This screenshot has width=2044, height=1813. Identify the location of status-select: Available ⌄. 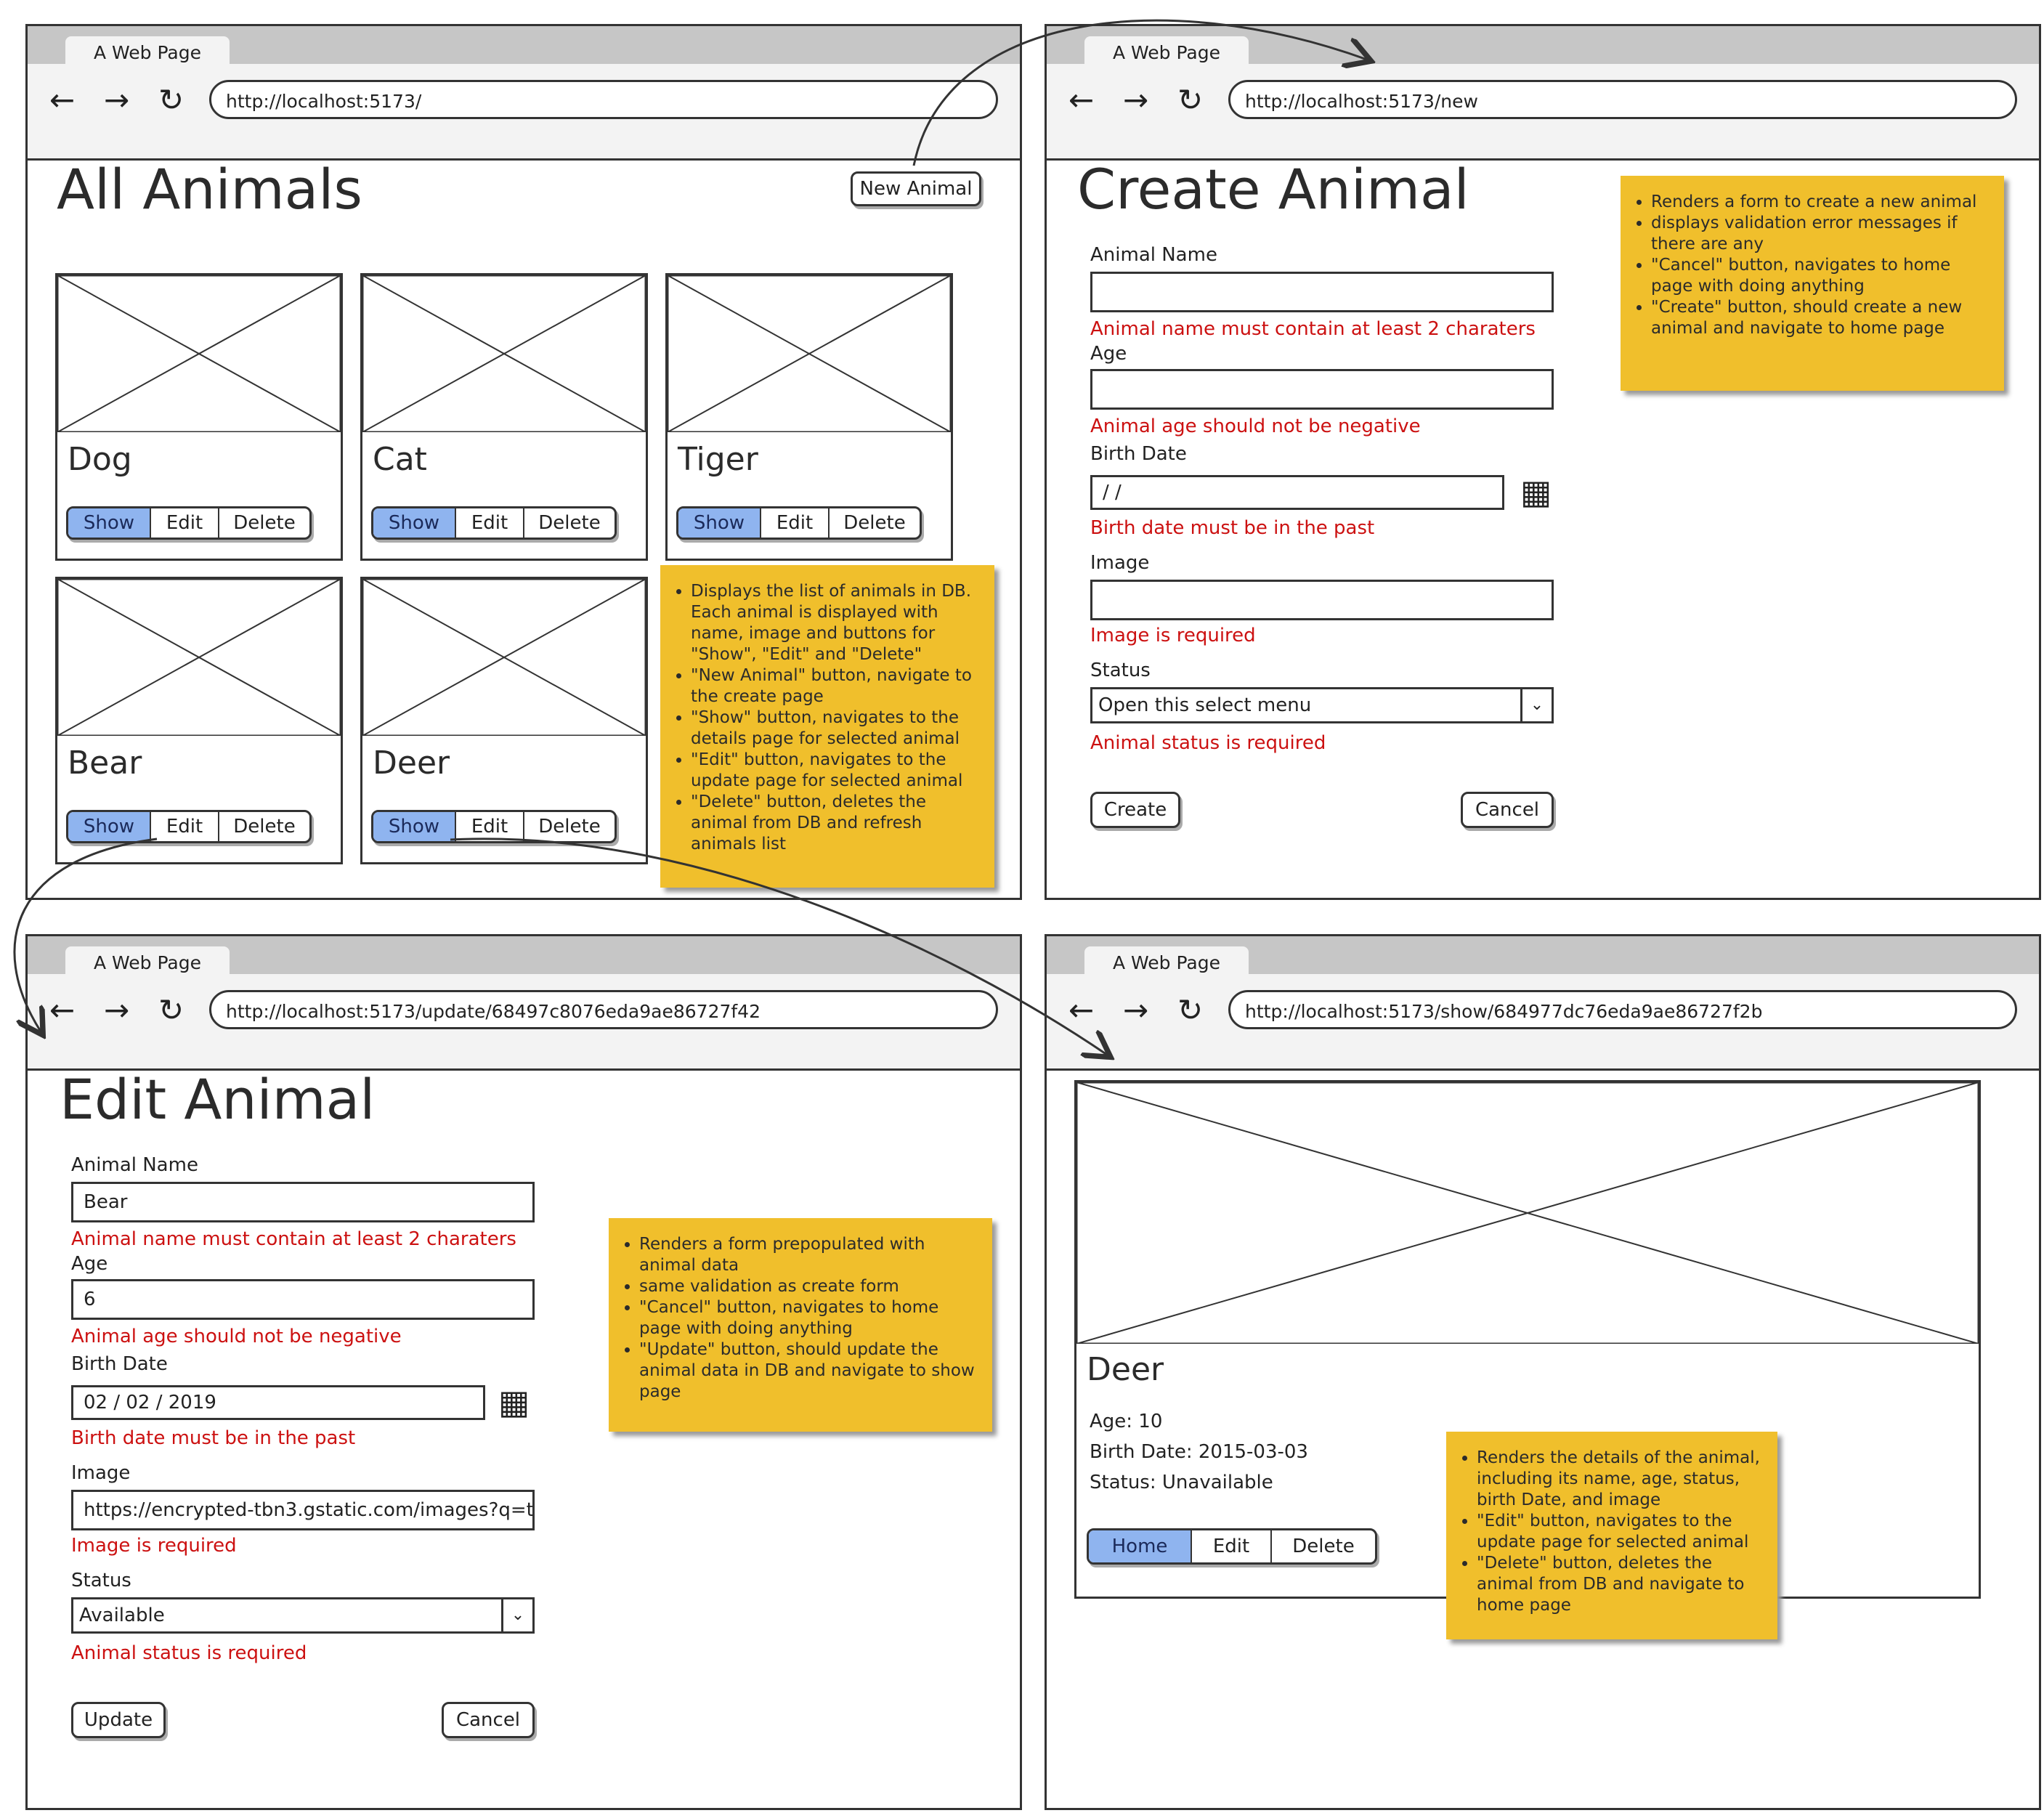
(303, 1616).